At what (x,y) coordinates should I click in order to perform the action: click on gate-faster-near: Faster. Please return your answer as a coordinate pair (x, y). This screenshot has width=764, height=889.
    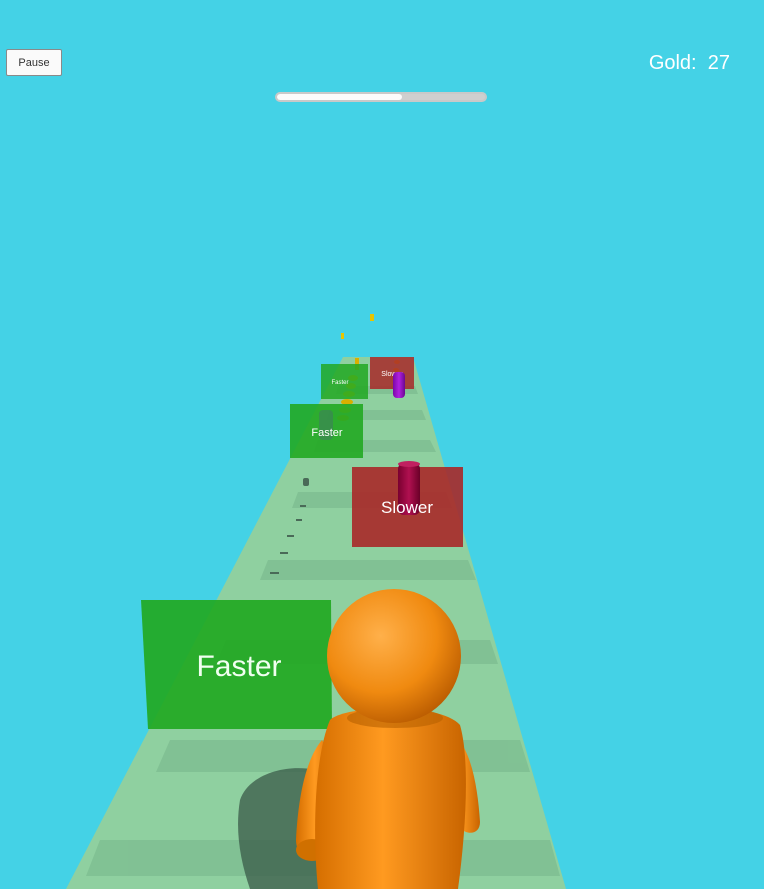
    Looking at the image, I should click on (236, 664).